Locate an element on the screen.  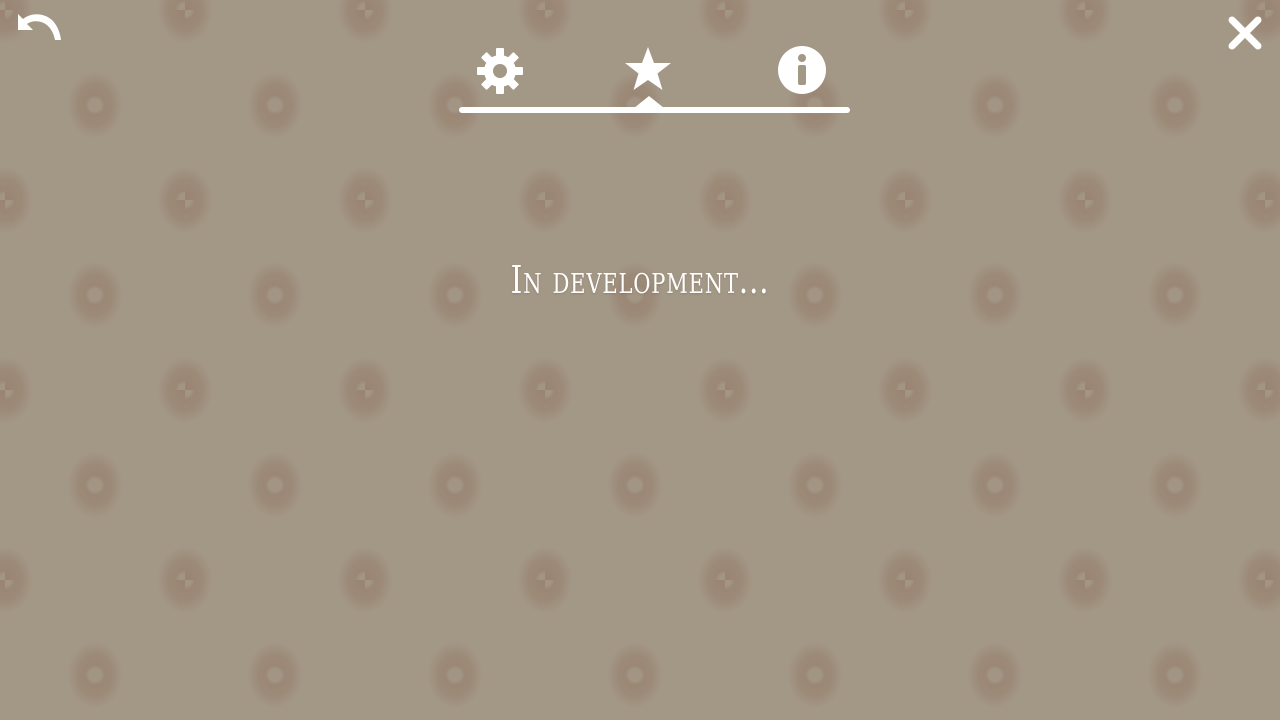
tab-info is located at coordinates (802, 71).